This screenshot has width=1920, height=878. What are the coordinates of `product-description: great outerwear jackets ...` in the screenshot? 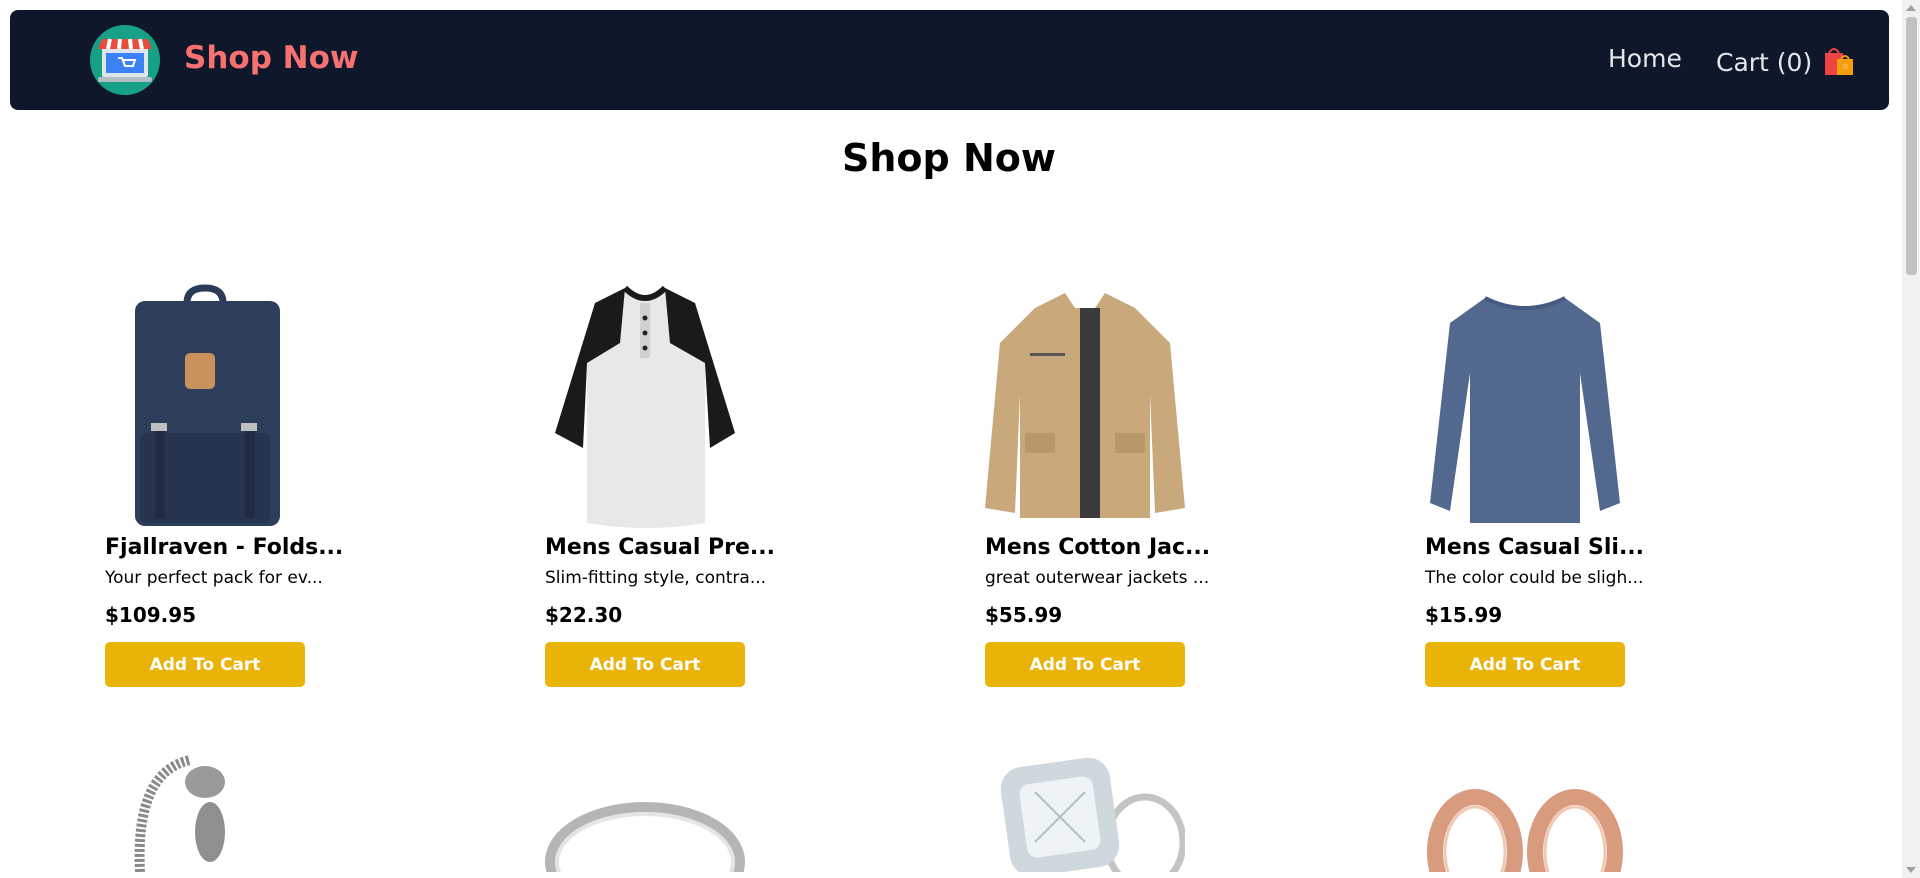 It's located at (1097, 578).